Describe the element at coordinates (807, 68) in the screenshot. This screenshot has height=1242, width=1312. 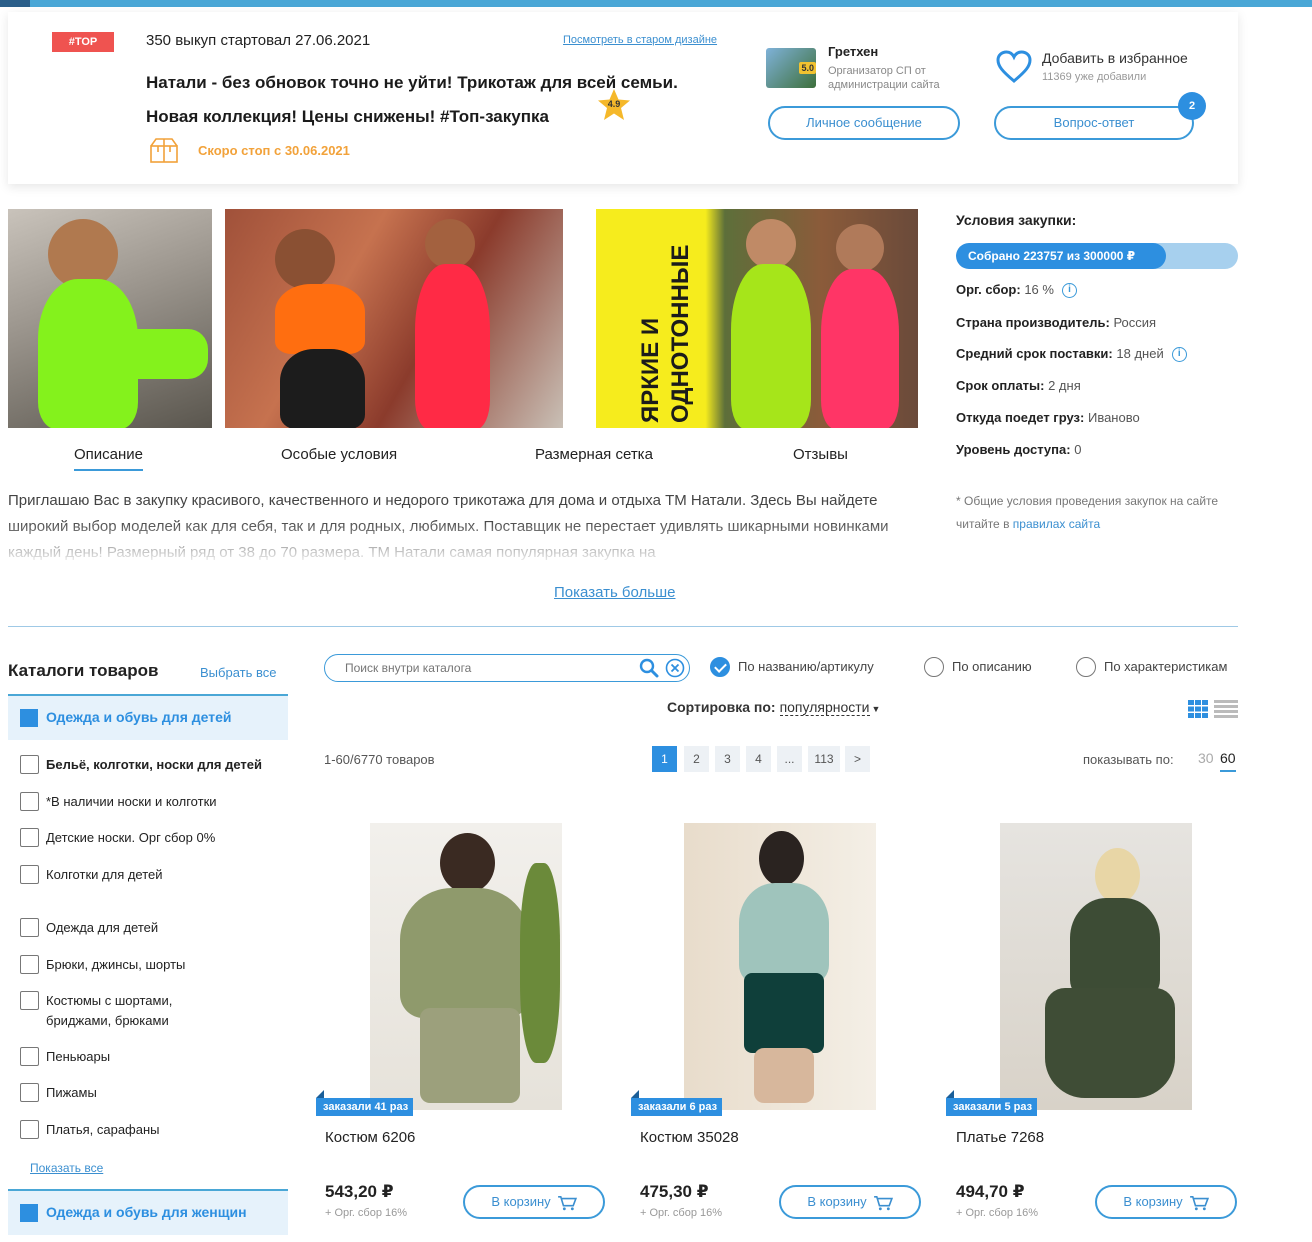
I see `organizer-rating: 5.0` at that location.